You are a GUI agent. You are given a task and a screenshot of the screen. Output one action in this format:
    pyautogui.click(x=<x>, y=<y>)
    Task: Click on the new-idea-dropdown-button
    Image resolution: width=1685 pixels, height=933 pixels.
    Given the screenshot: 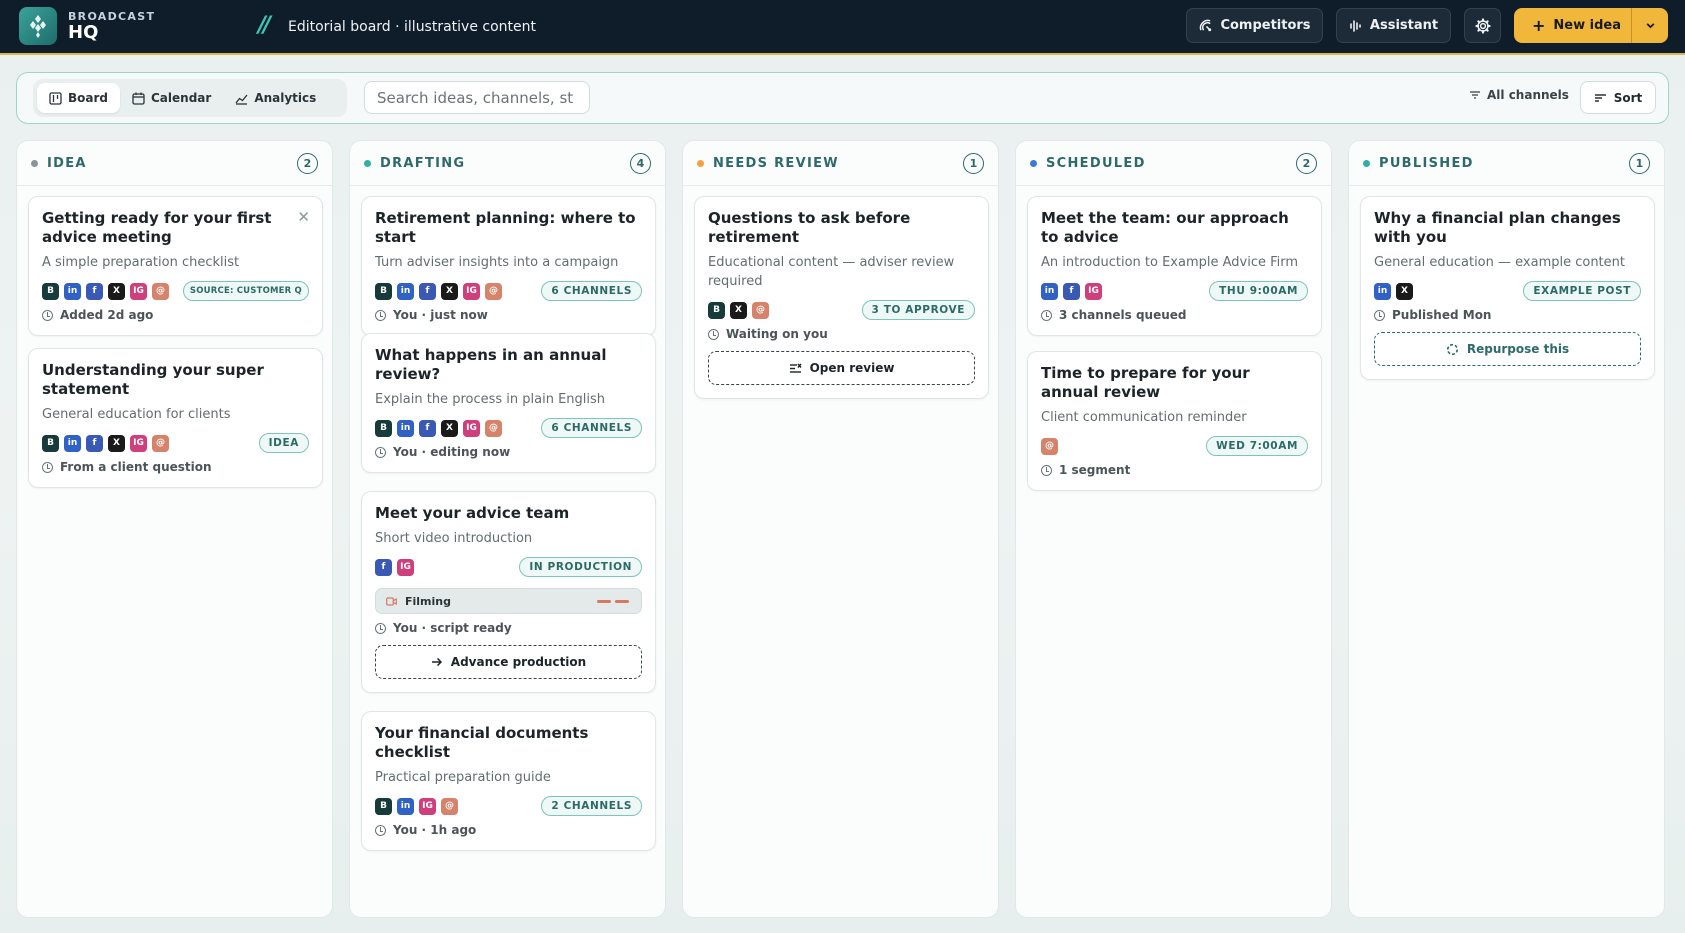 What is the action you would take?
    pyautogui.click(x=1649, y=25)
    